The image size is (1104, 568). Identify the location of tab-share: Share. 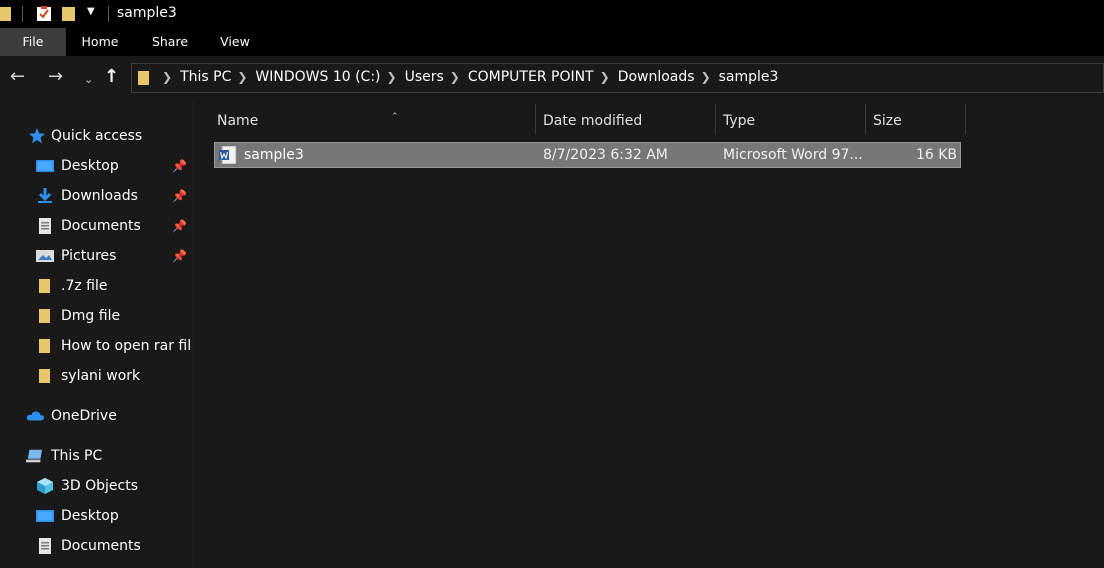
(170, 42).